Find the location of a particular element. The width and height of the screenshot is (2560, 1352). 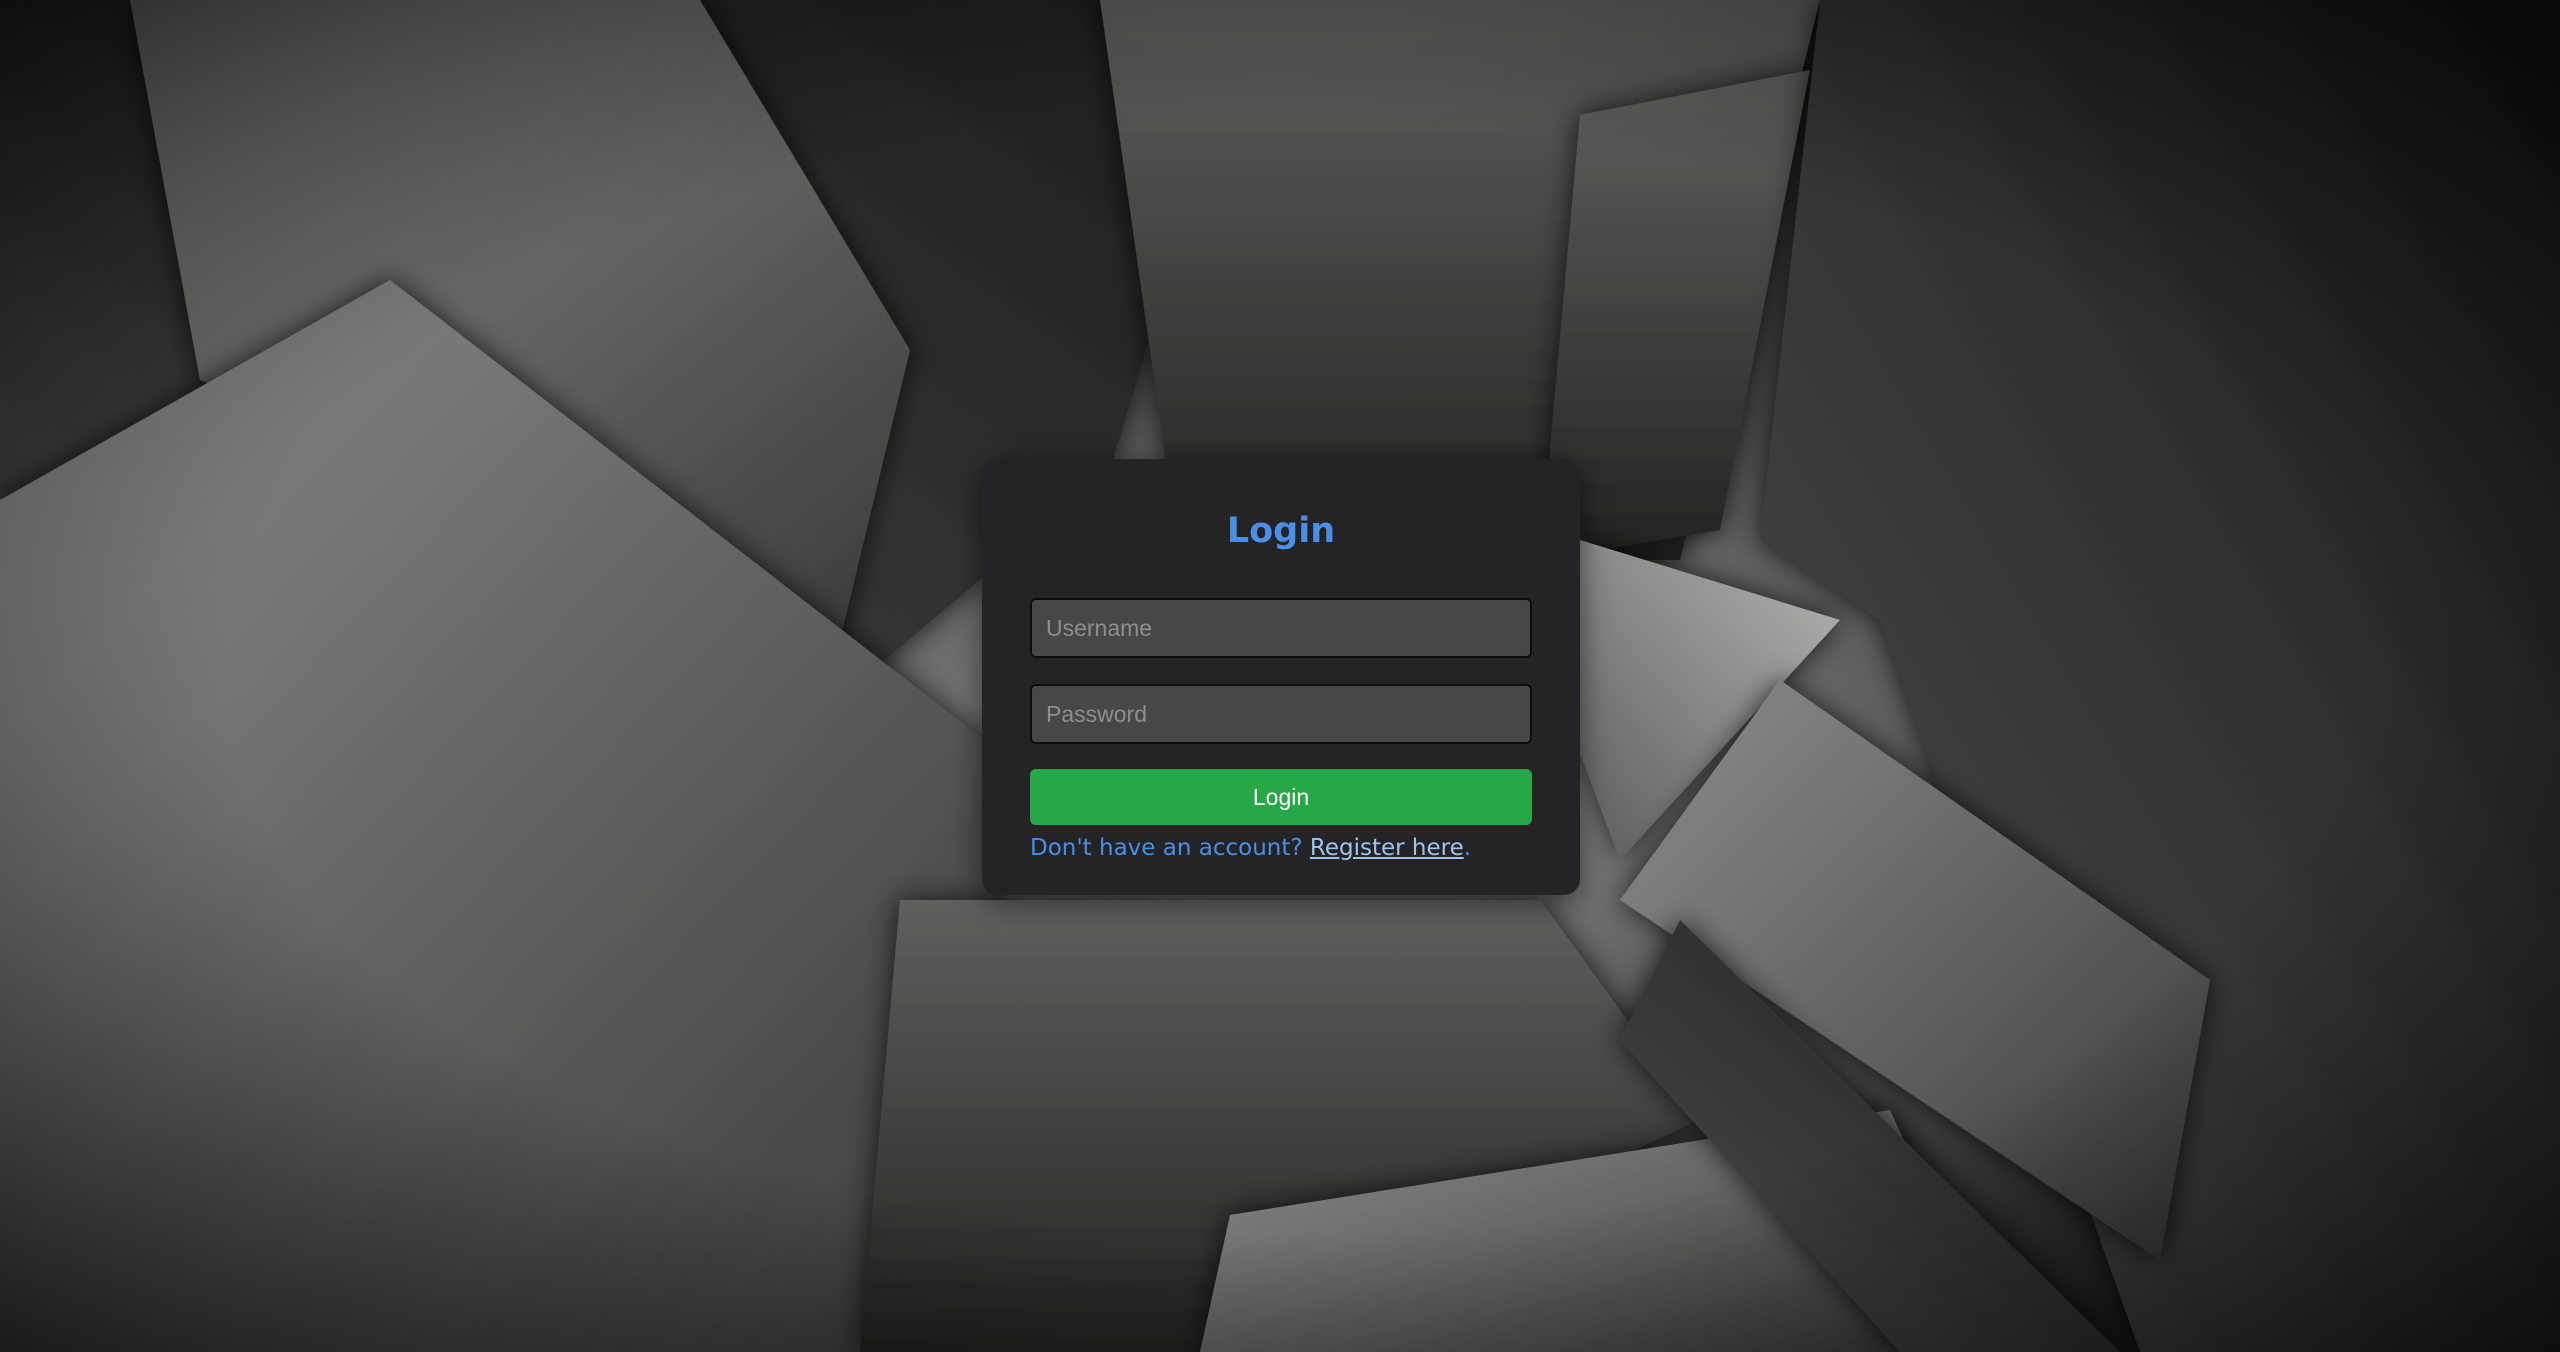

register-prompt: Don't have an account? Register here. is located at coordinates (1281, 848).